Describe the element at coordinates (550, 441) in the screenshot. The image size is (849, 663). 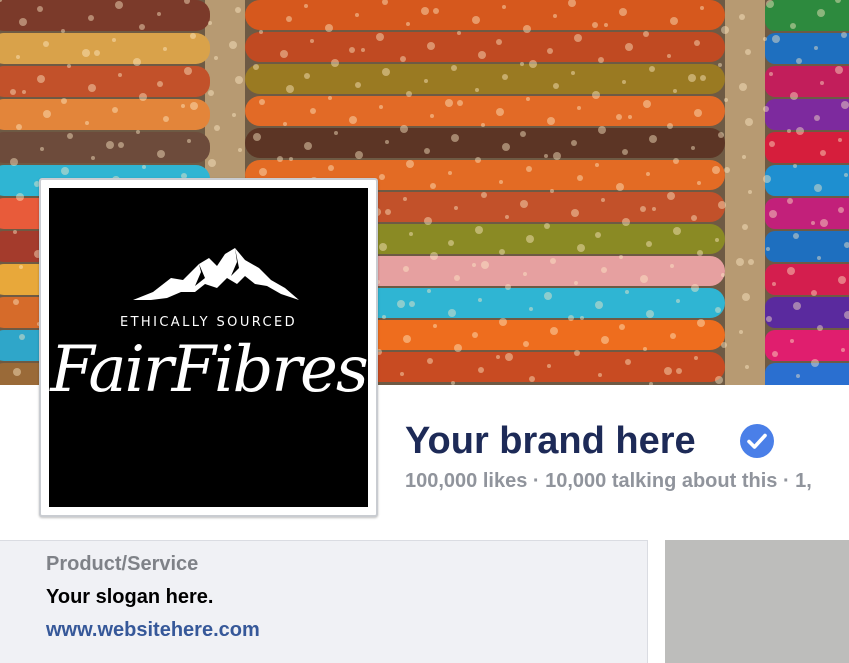
I see `page-title: Your brand here` at that location.